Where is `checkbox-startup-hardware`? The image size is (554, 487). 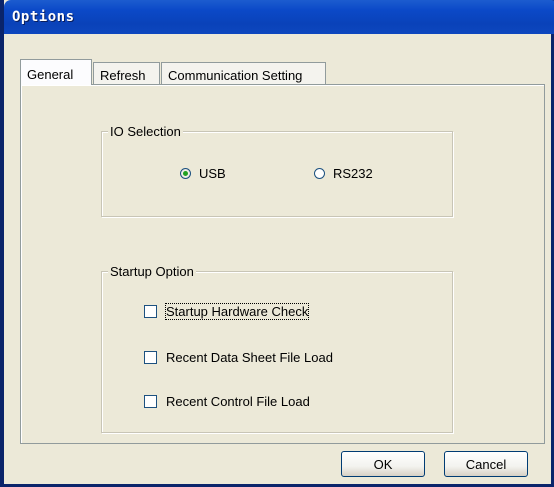
checkbox-startup-hardware is located at coordinates (150, 311).